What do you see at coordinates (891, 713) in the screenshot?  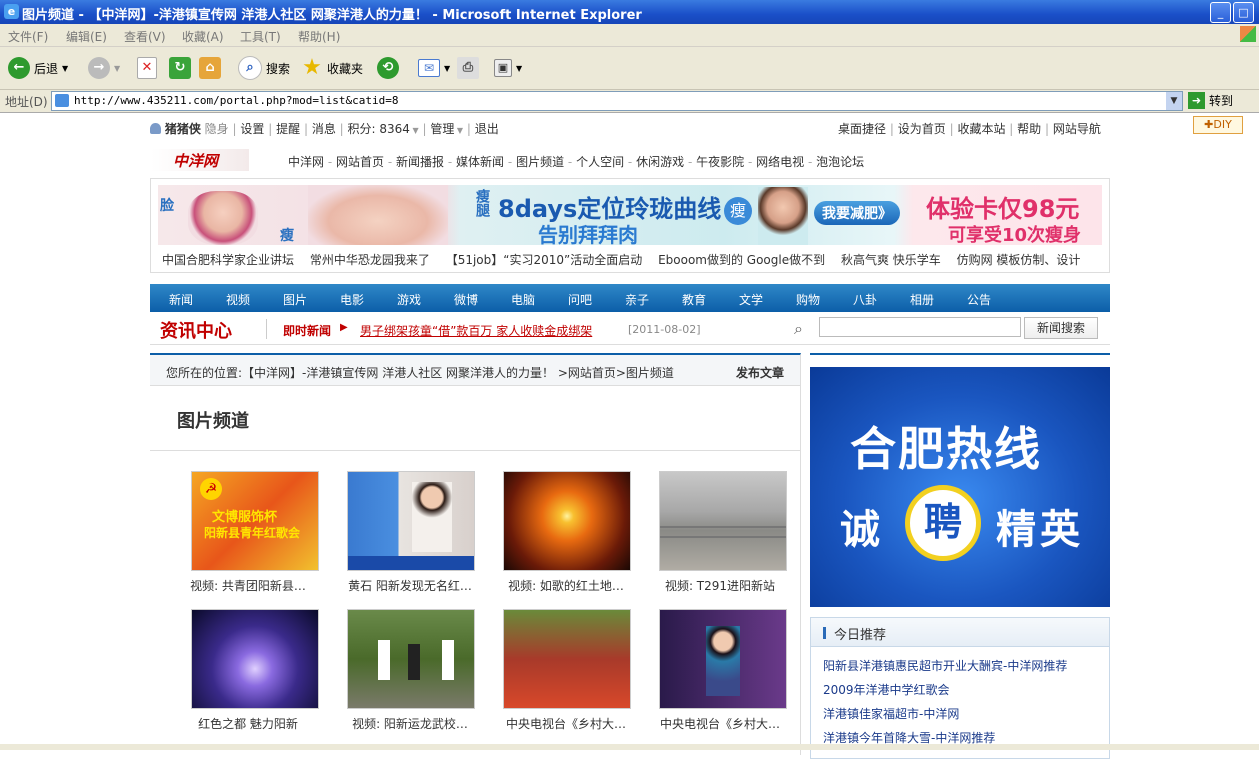 I see `today-item-3: 洋港镇佳家福超市-中洋网` at bounding box center [891, 713].